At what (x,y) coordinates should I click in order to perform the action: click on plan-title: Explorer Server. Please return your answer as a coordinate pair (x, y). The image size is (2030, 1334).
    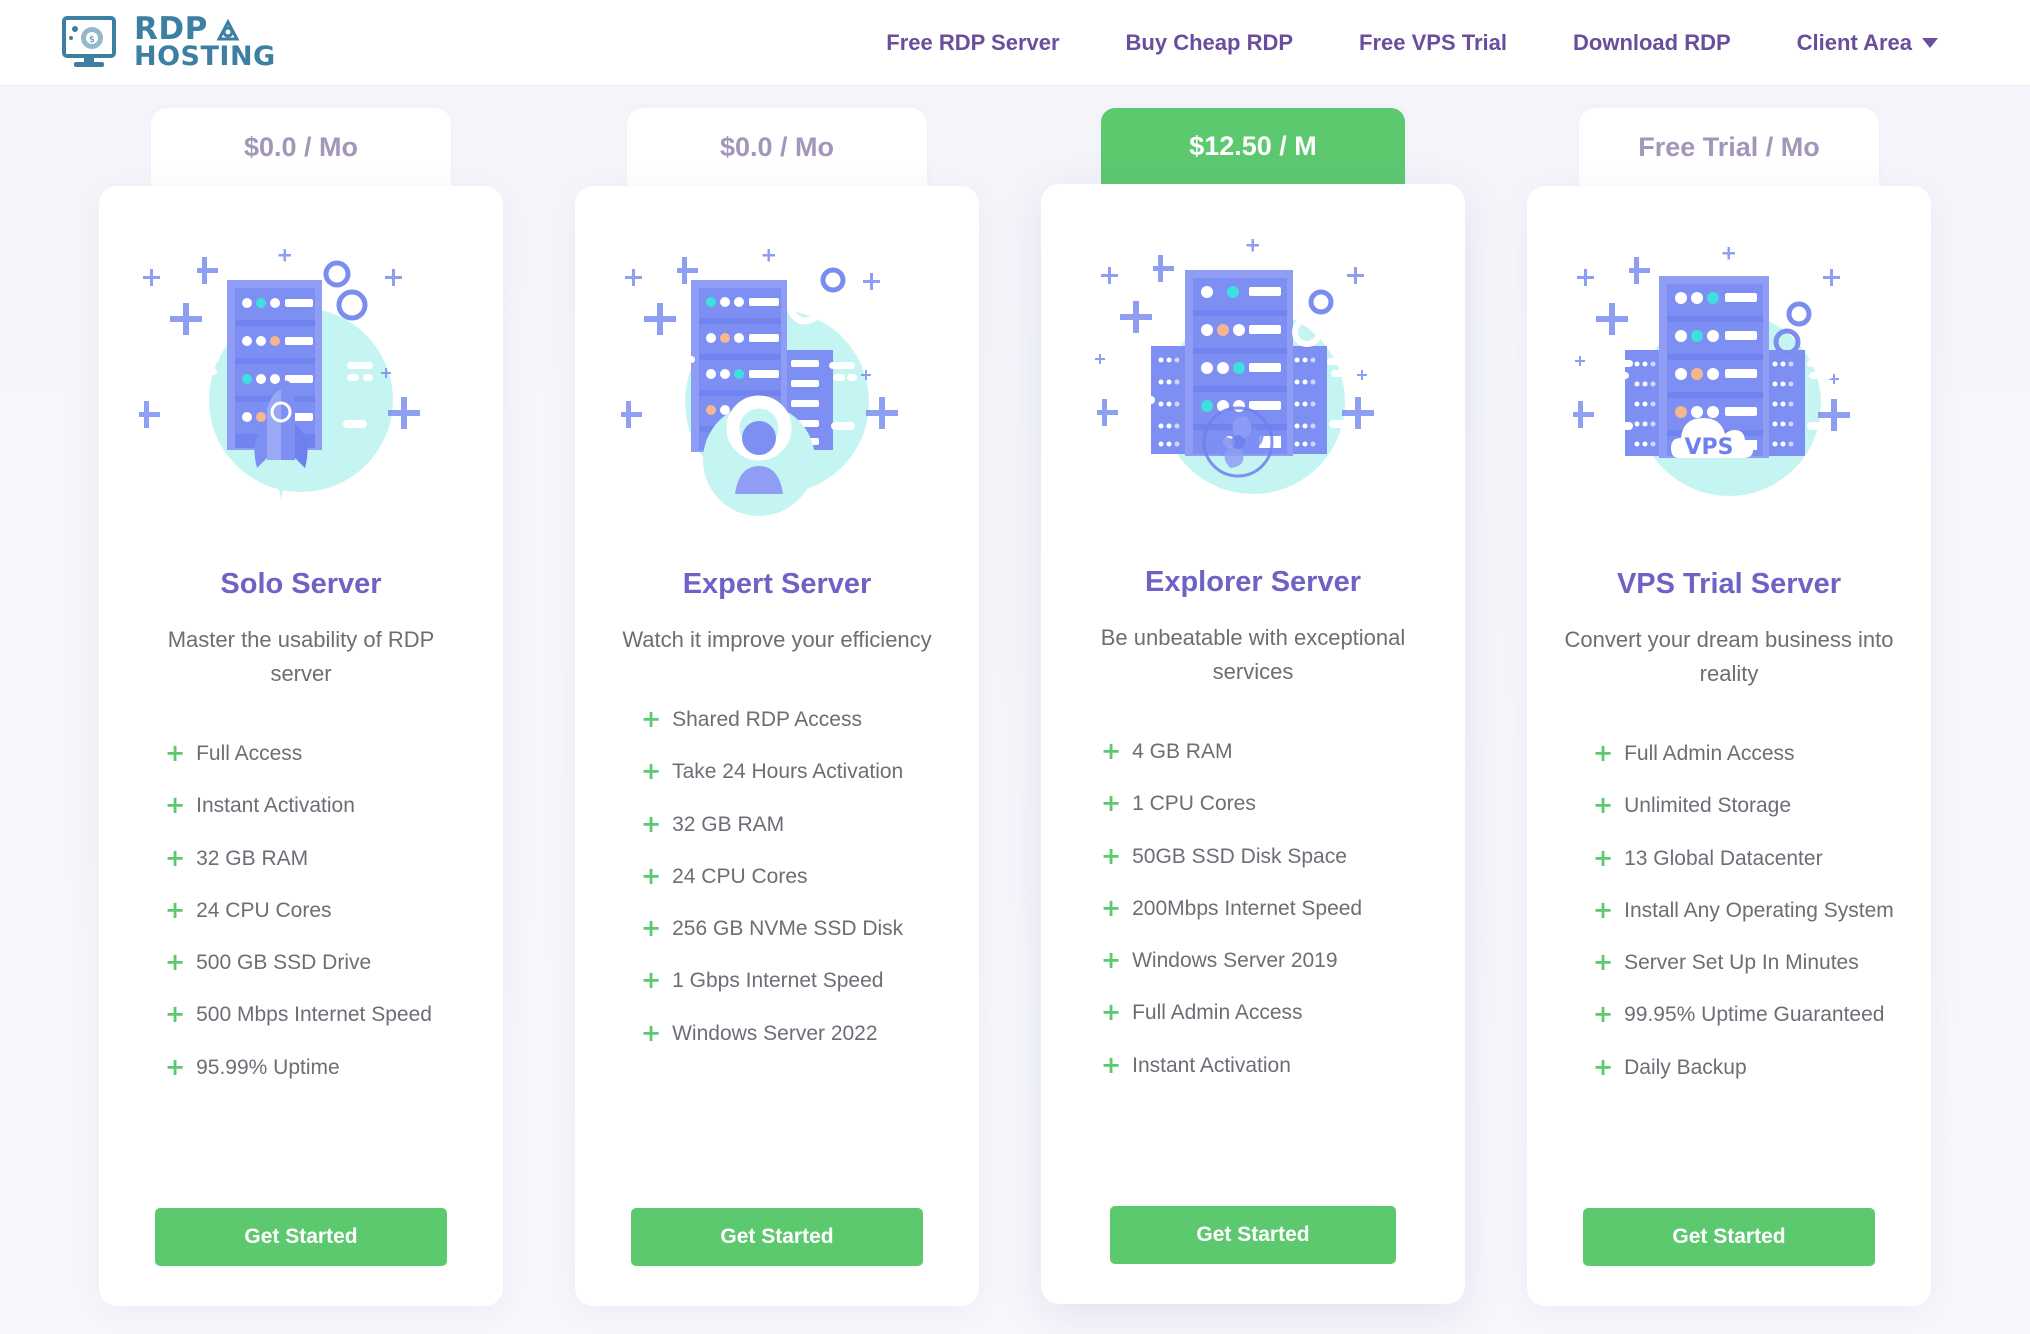
    Looking at the image, I should click on (1252, 582).